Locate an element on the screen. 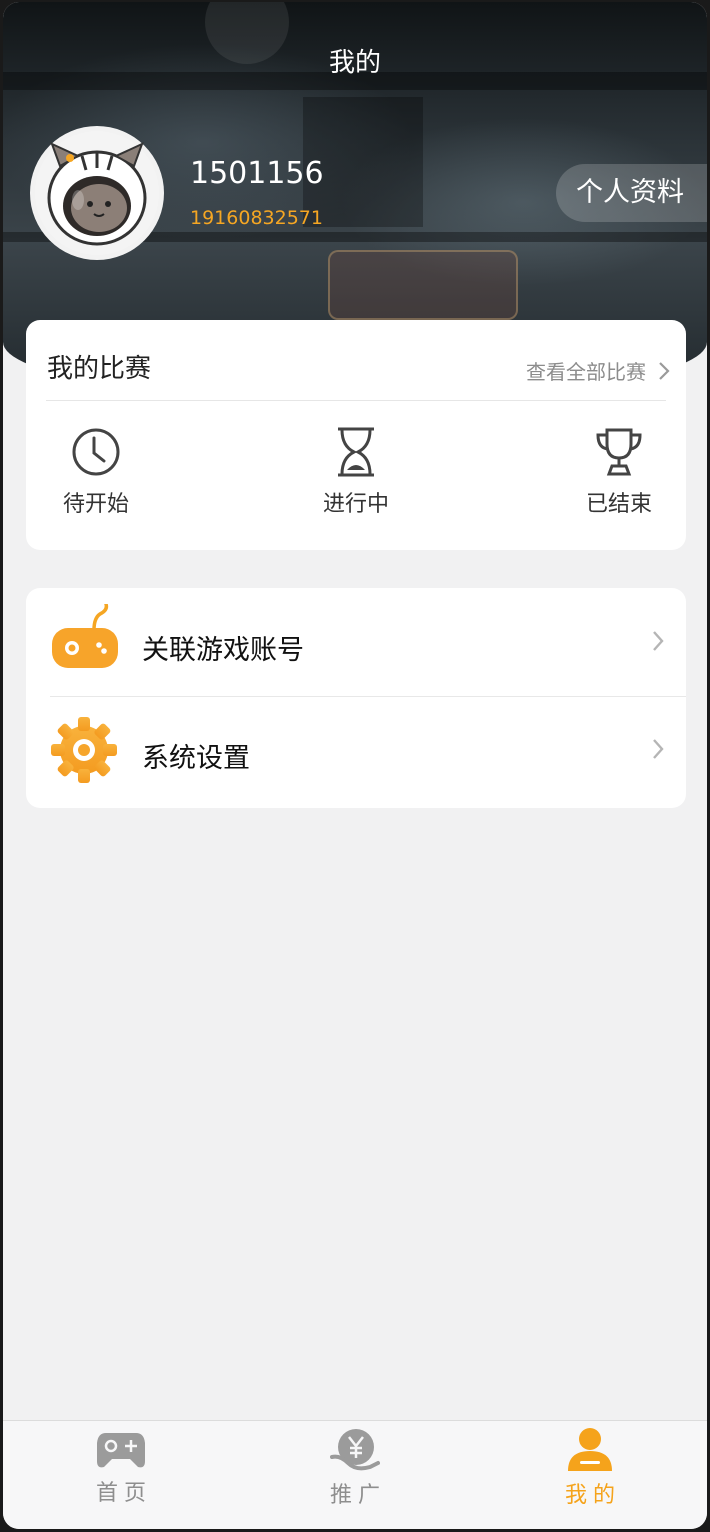 The width and height of the screenshot is (710, 1532). gamepad-icon is located at coordinates (85, 636).